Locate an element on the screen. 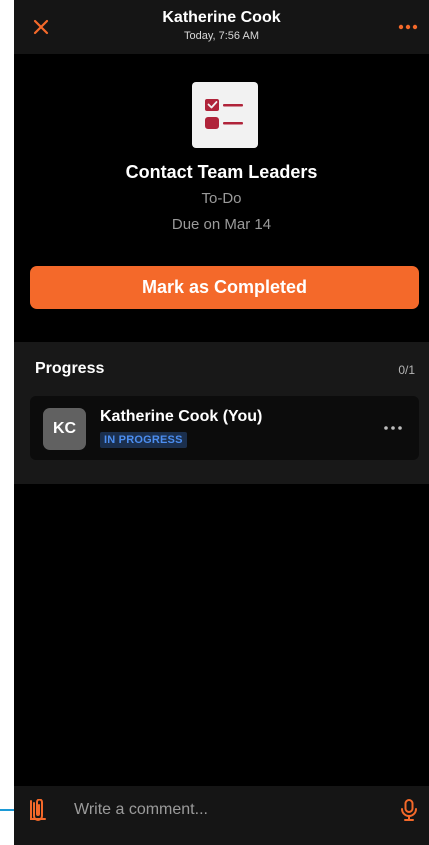 The height and width of the screenshot is (845, 429). task-title: Contact Team Leaders is located at coordinates (221, 172).